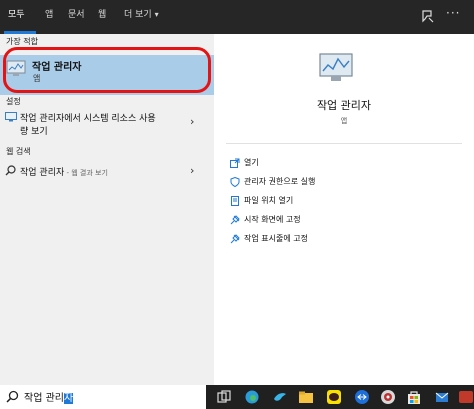 The height and width of the screenshot is (409, 474). I want to click on app-icon, so click(466, 397).